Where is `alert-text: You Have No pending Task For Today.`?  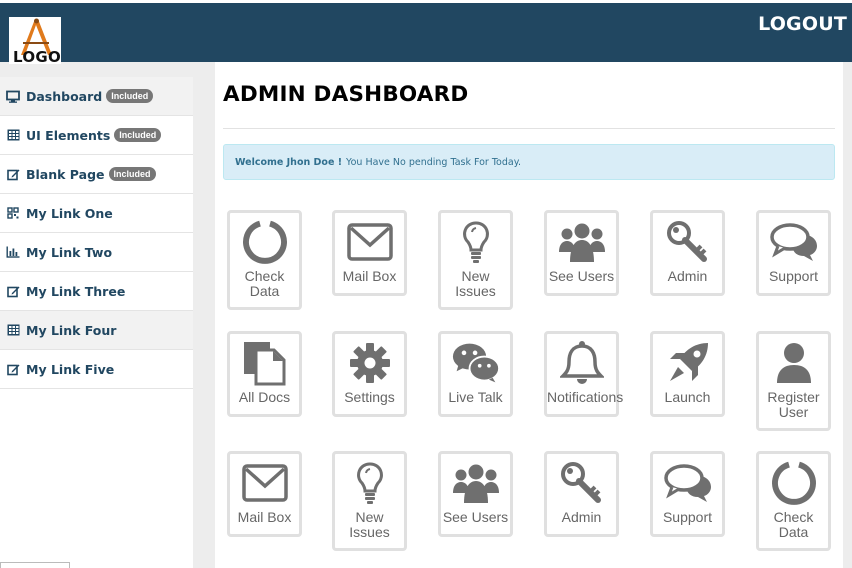
alert-text: You Have No pending Task For Today. is located at coordinates (433, 162).